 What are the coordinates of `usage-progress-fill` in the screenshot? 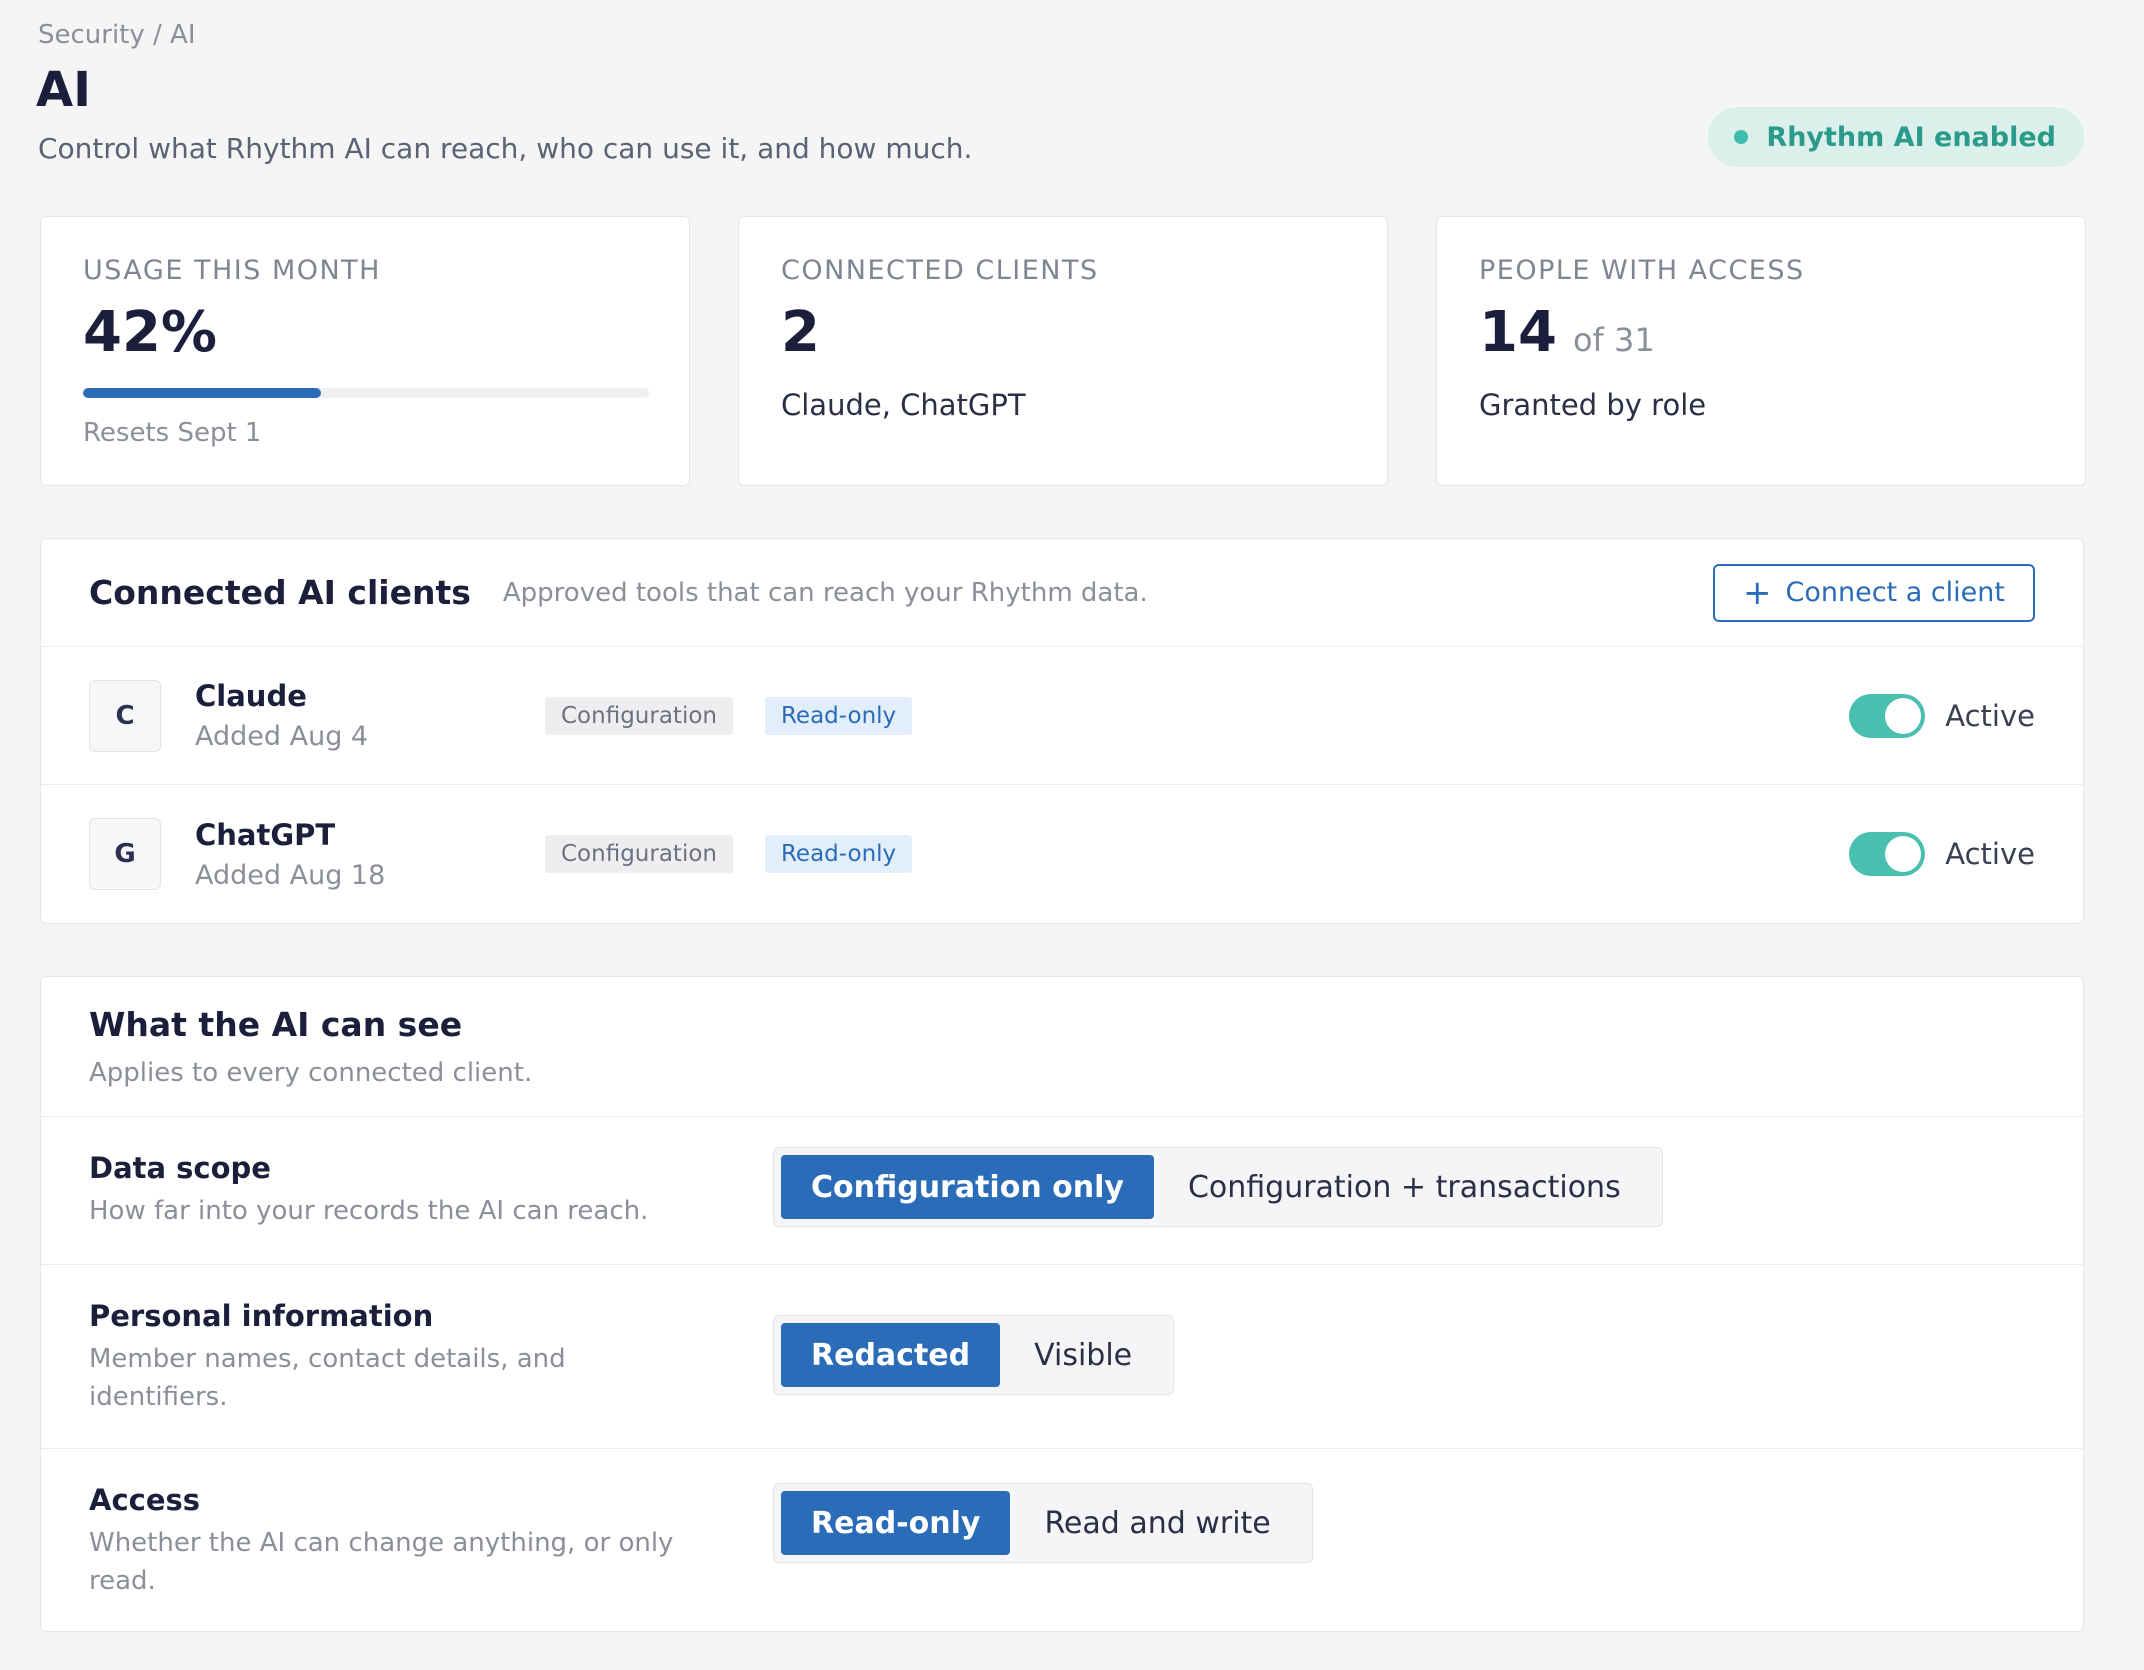 It's located at (202, 392).